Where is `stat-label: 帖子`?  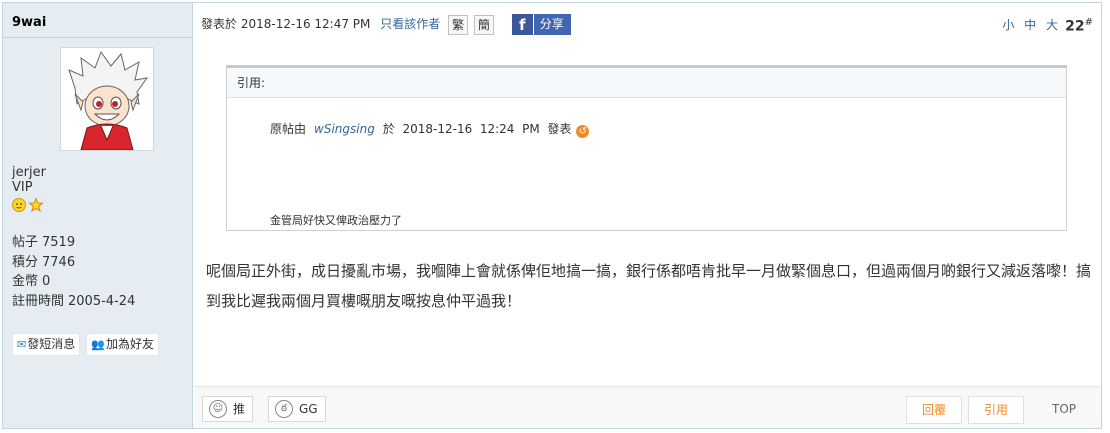
stat-label: 帖子 is located at coordinates (25, 242).